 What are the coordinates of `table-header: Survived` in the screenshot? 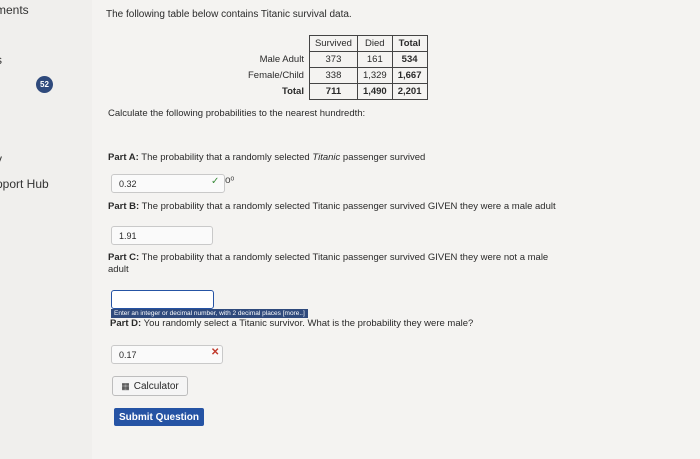 It's located at (333, 43).